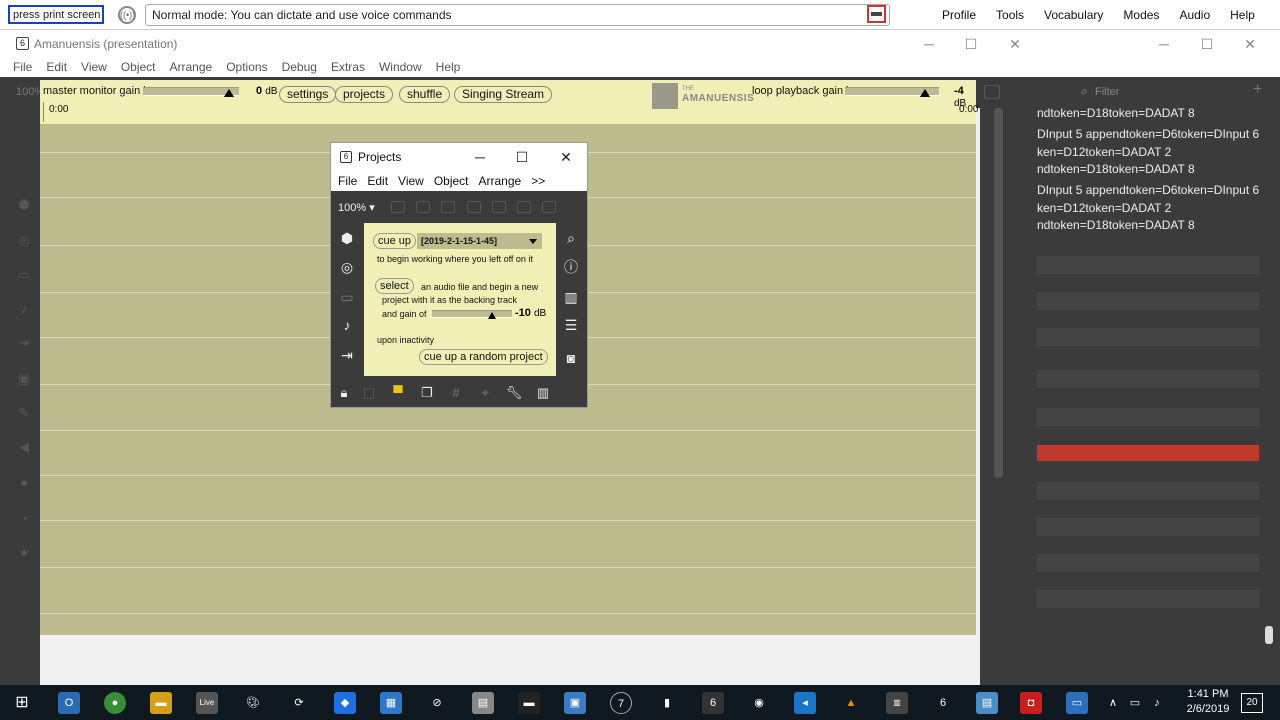 The height and width of the screenshot is (720, 1280). What do you see at coordinates (929, 44) in the screenshot?
I see `minimize-button: ─` at bounding box center [929, 44].